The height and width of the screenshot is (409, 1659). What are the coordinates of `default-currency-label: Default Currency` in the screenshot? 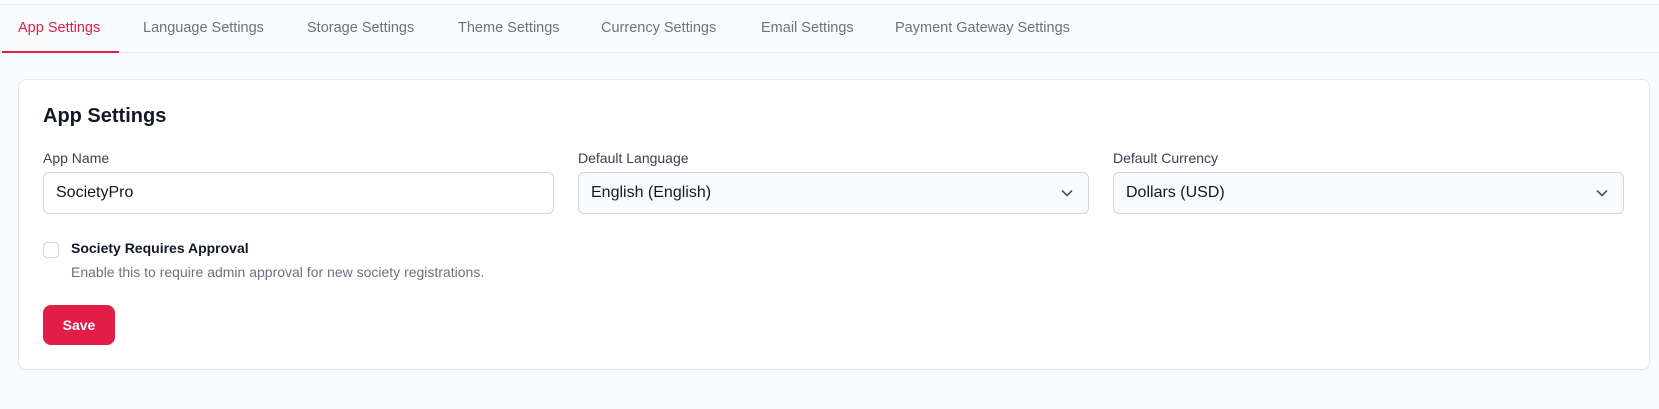 It's located at (1166, 158).